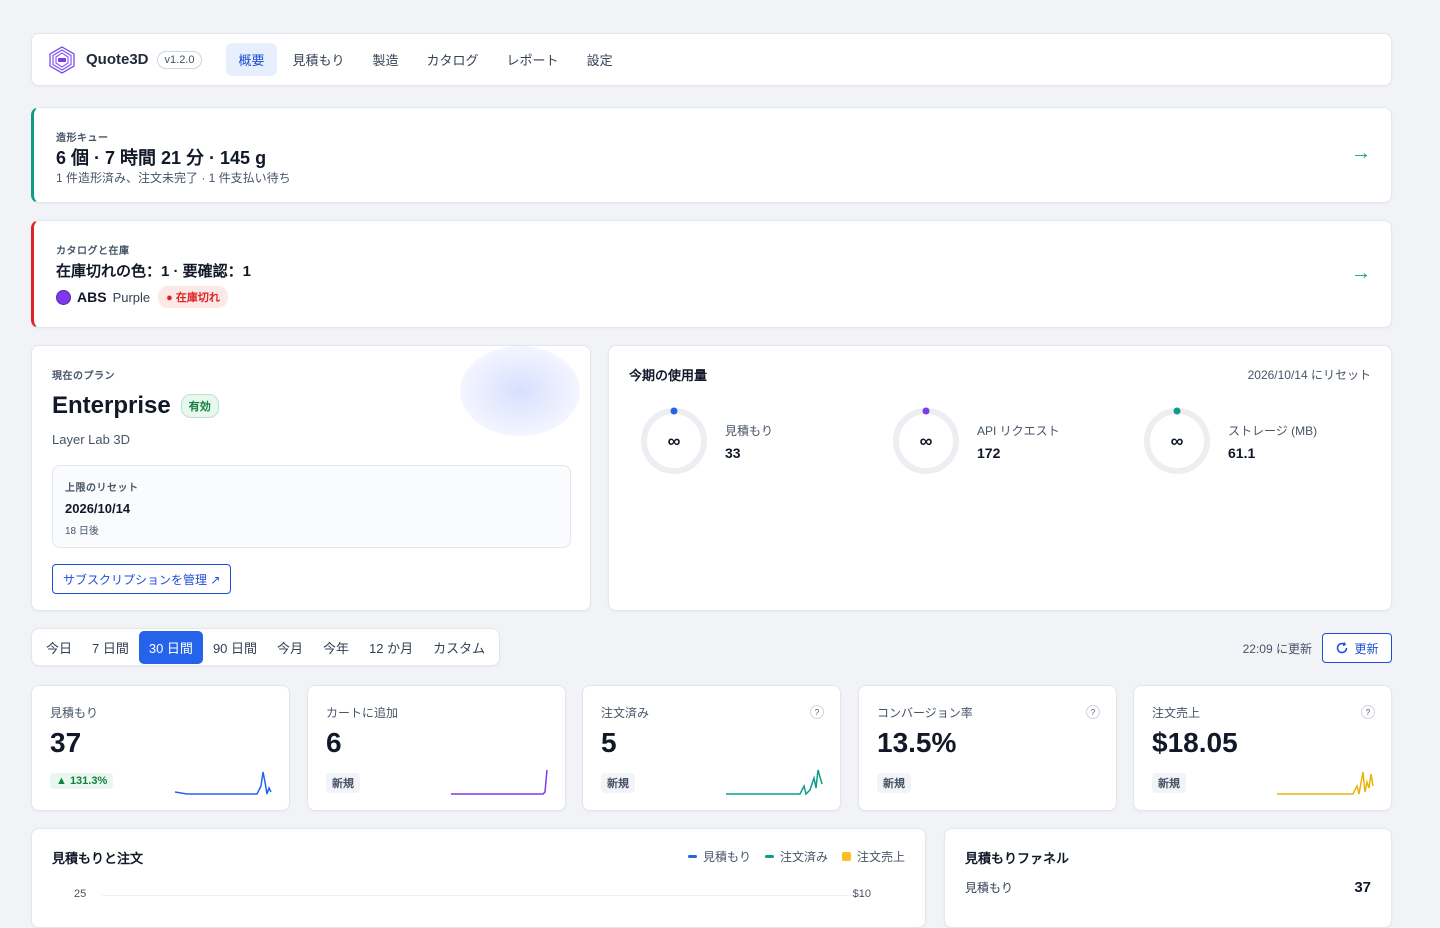  What do you see at coordinates (66, 742) in the screenshot?
I see `kpi-value: 37` at bounding box center [66, 742].